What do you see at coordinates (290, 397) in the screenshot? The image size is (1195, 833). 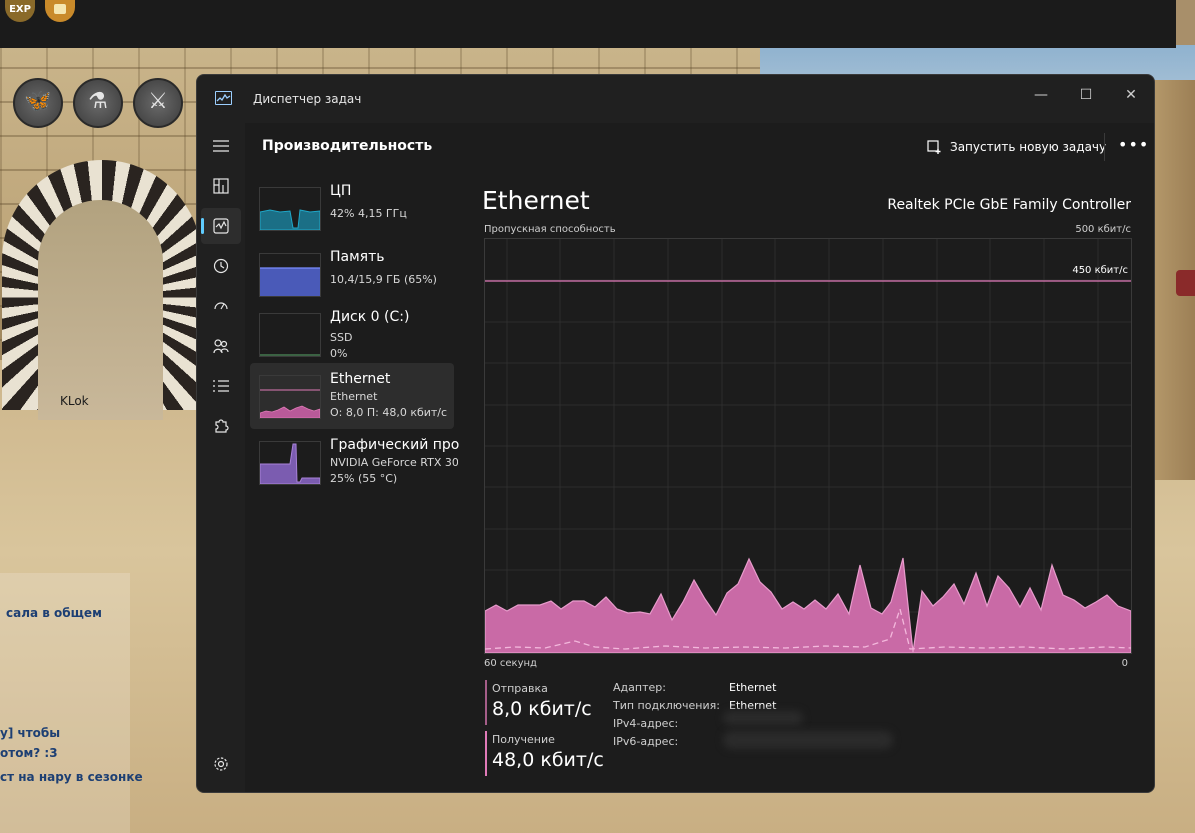 I see `ethernet-thumbnail-graph` at bounding box center [290, 397].